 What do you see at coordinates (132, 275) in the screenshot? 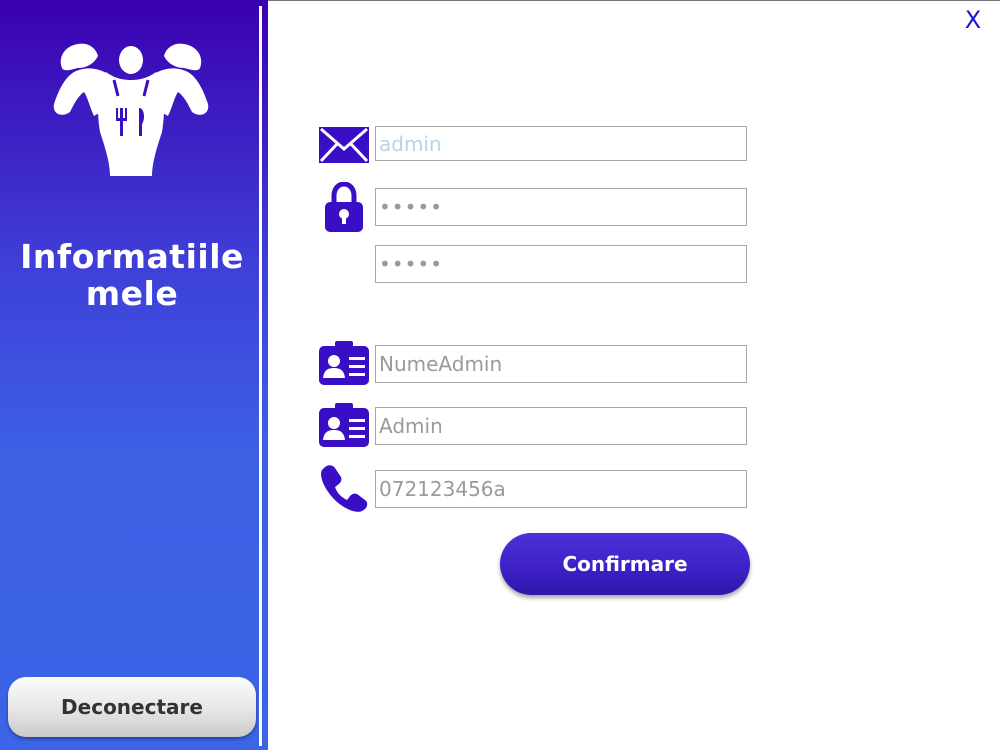
I see `page-title: Informatiile mele` at bounding box center [132, 275].